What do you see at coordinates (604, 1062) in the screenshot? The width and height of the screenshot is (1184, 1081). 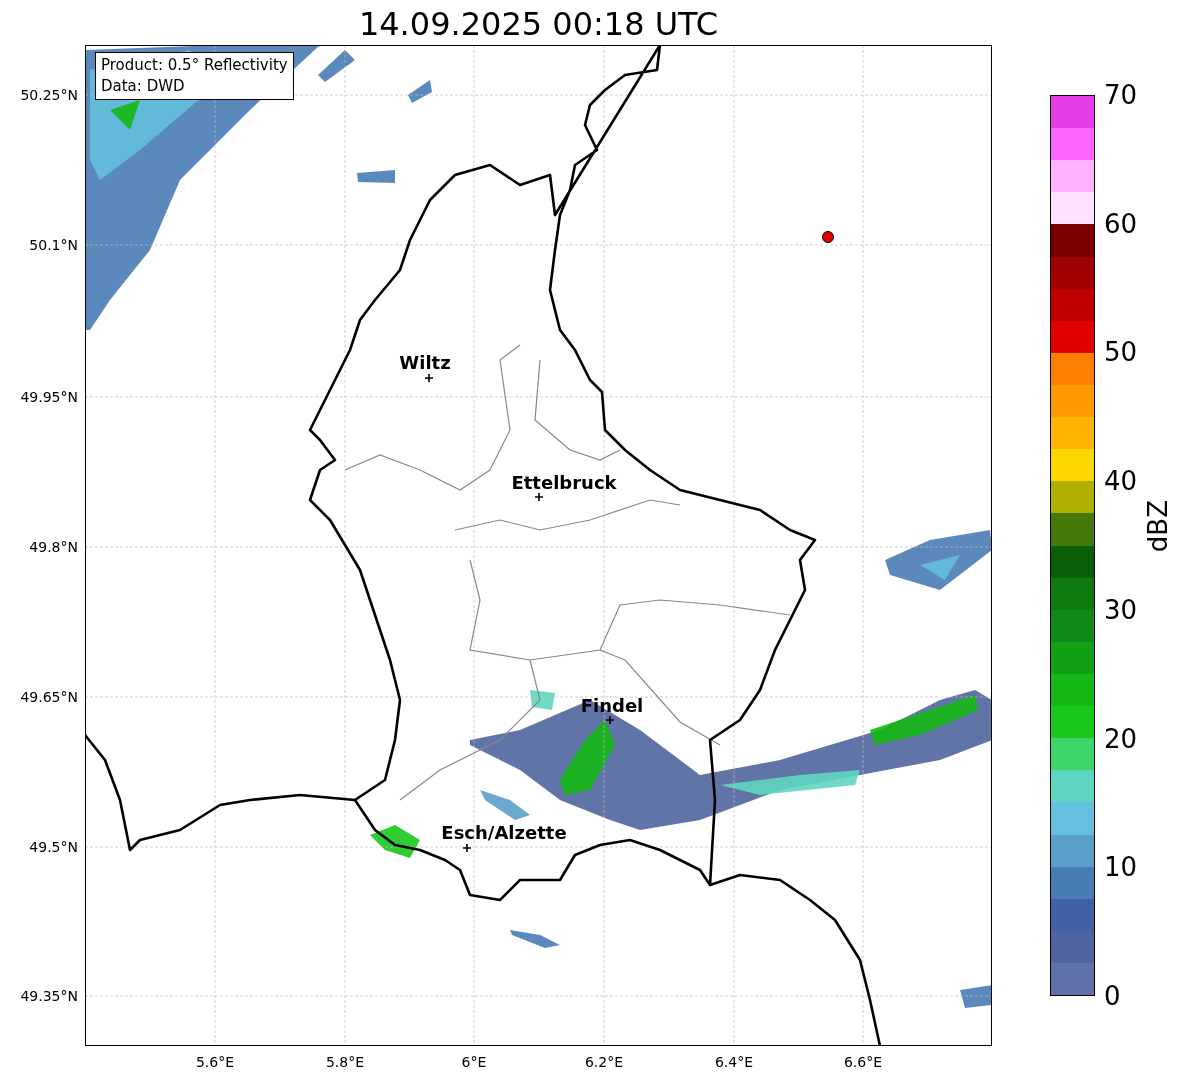 I see `longitude-label: 6.2°E` at bounding box center [604, 1062].